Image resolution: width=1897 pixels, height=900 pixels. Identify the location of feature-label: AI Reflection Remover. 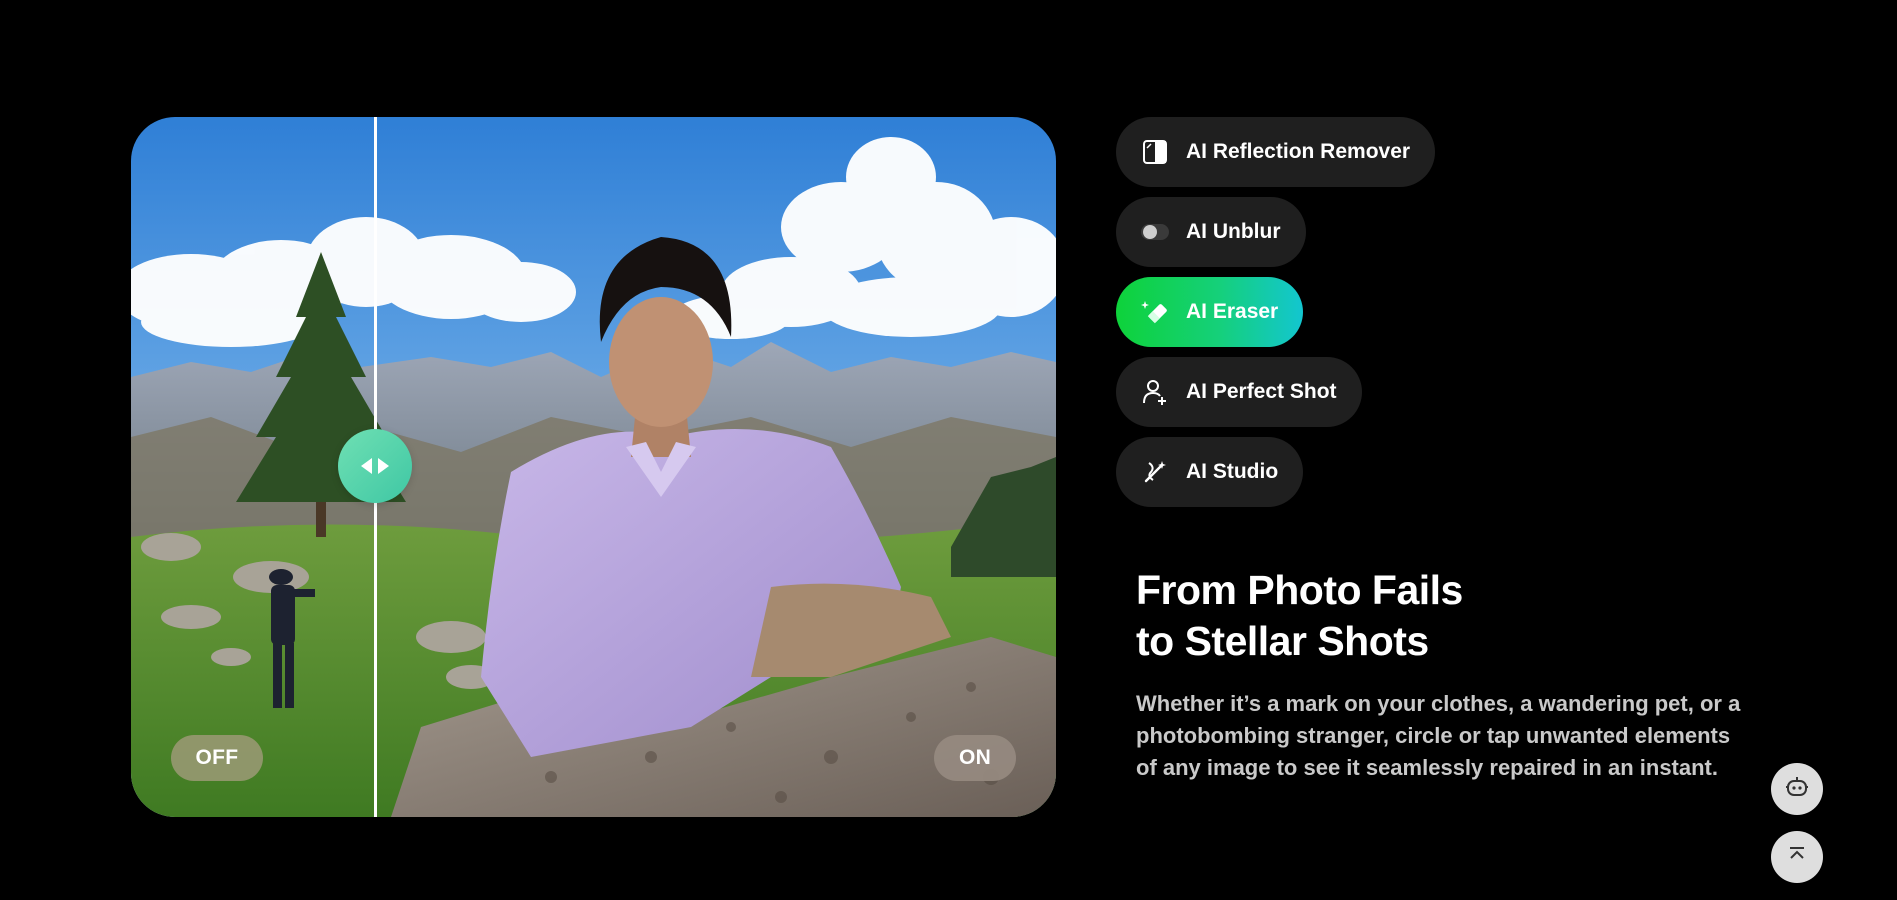
(1298, 151).